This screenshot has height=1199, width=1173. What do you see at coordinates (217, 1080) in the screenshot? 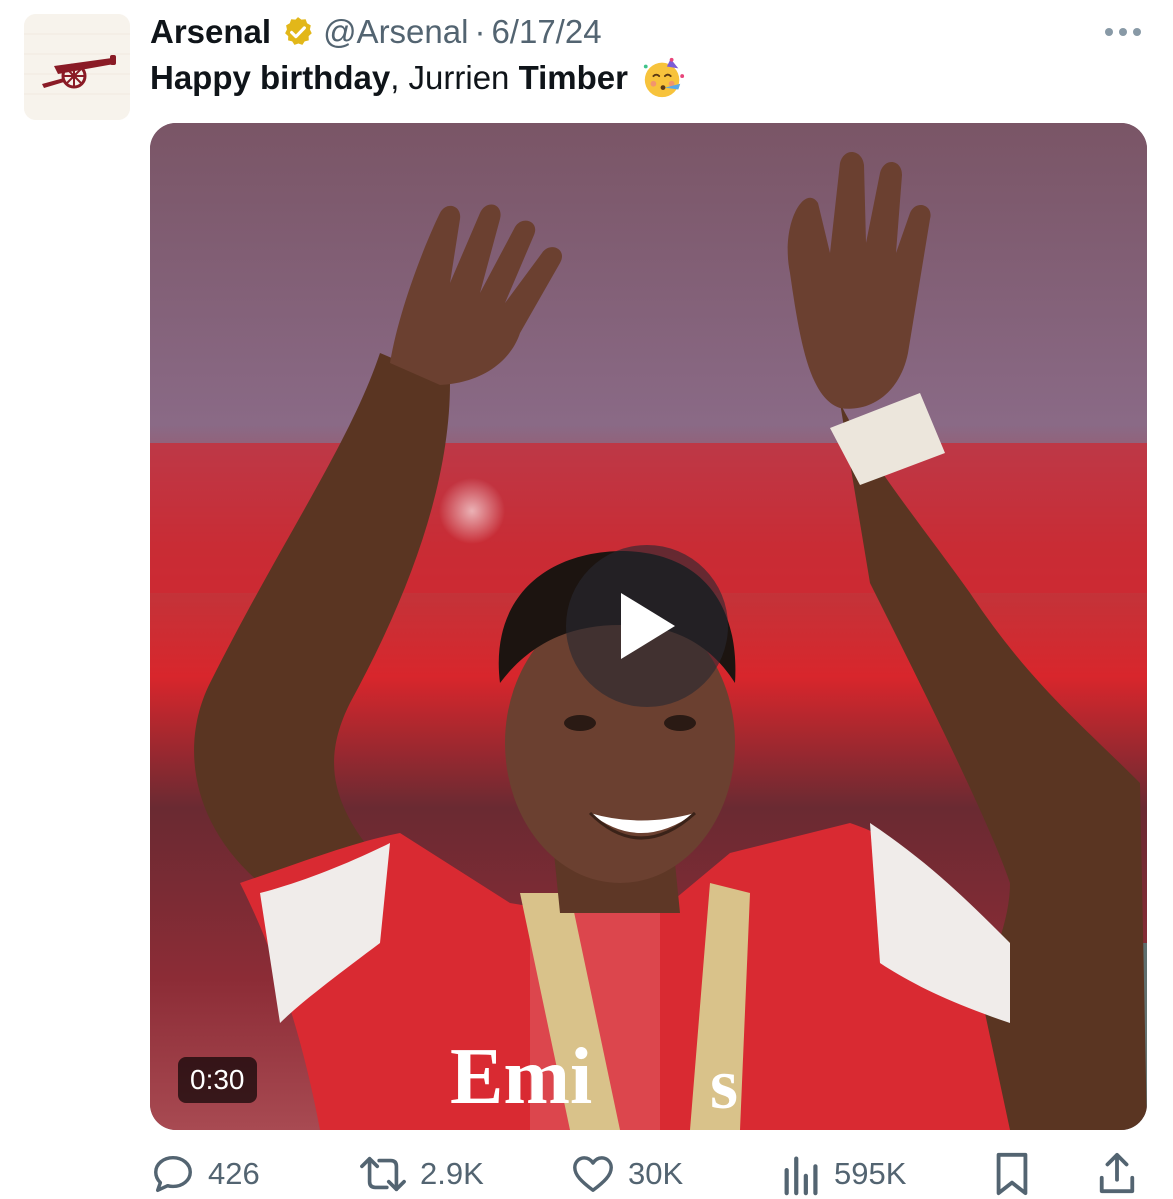
I see `video-duration: 0:30` at bounding box center [217, 1080].